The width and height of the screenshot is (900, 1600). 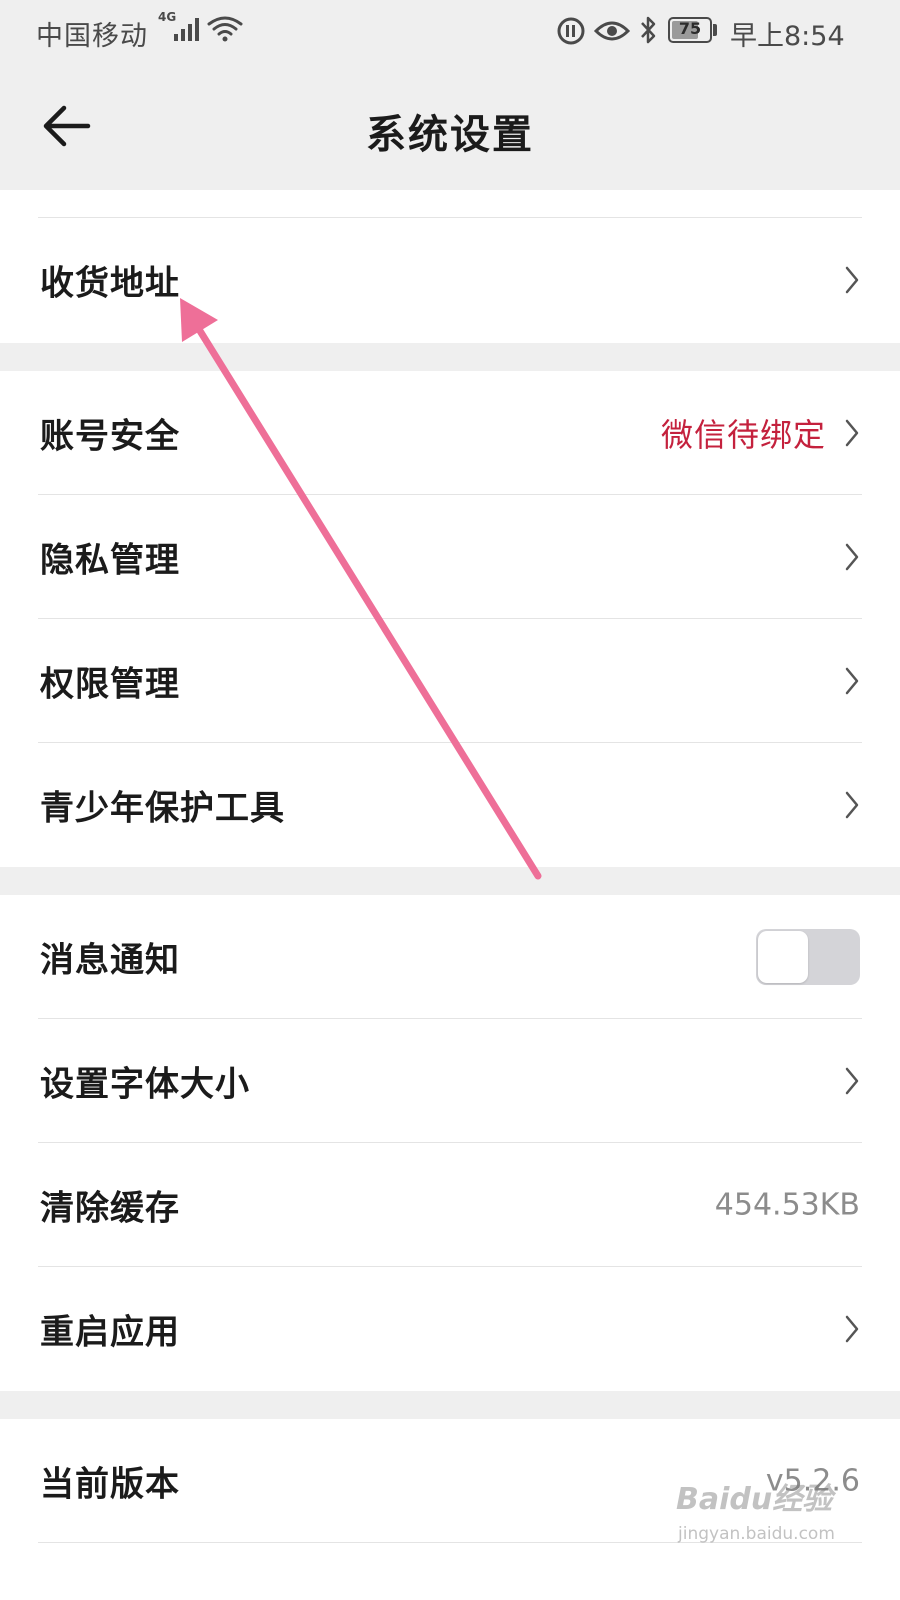 I want to click on row-clear-cache: 清除缓存 454.53KB, so click(x=450, y=1205).